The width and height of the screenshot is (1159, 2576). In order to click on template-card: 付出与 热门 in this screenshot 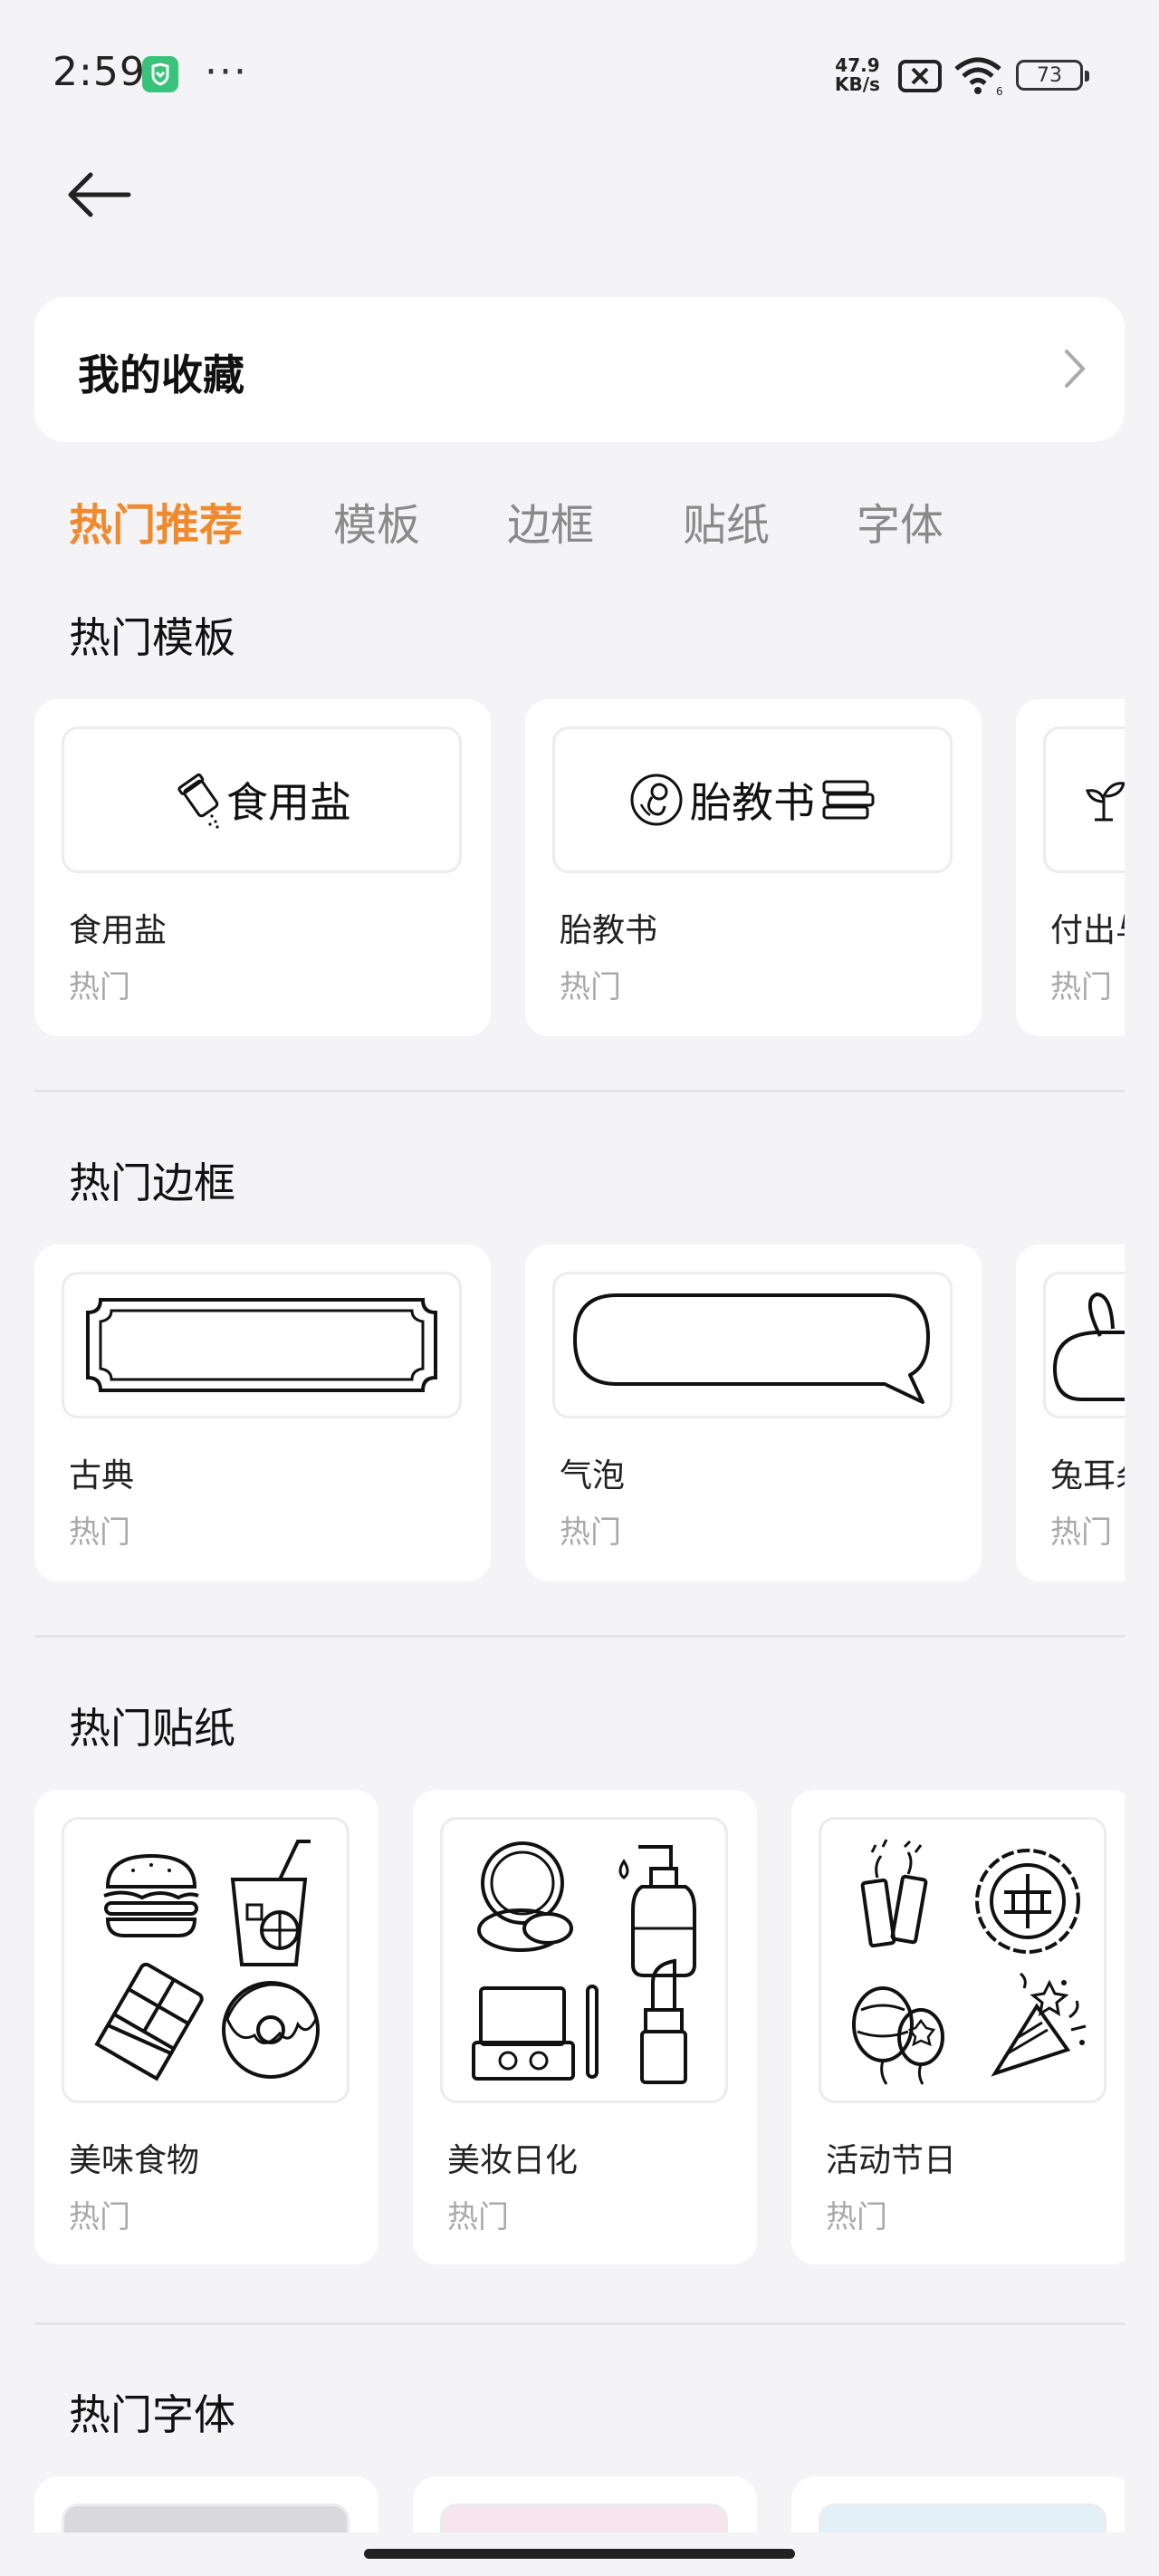, I will do `click(1070, 867)`.